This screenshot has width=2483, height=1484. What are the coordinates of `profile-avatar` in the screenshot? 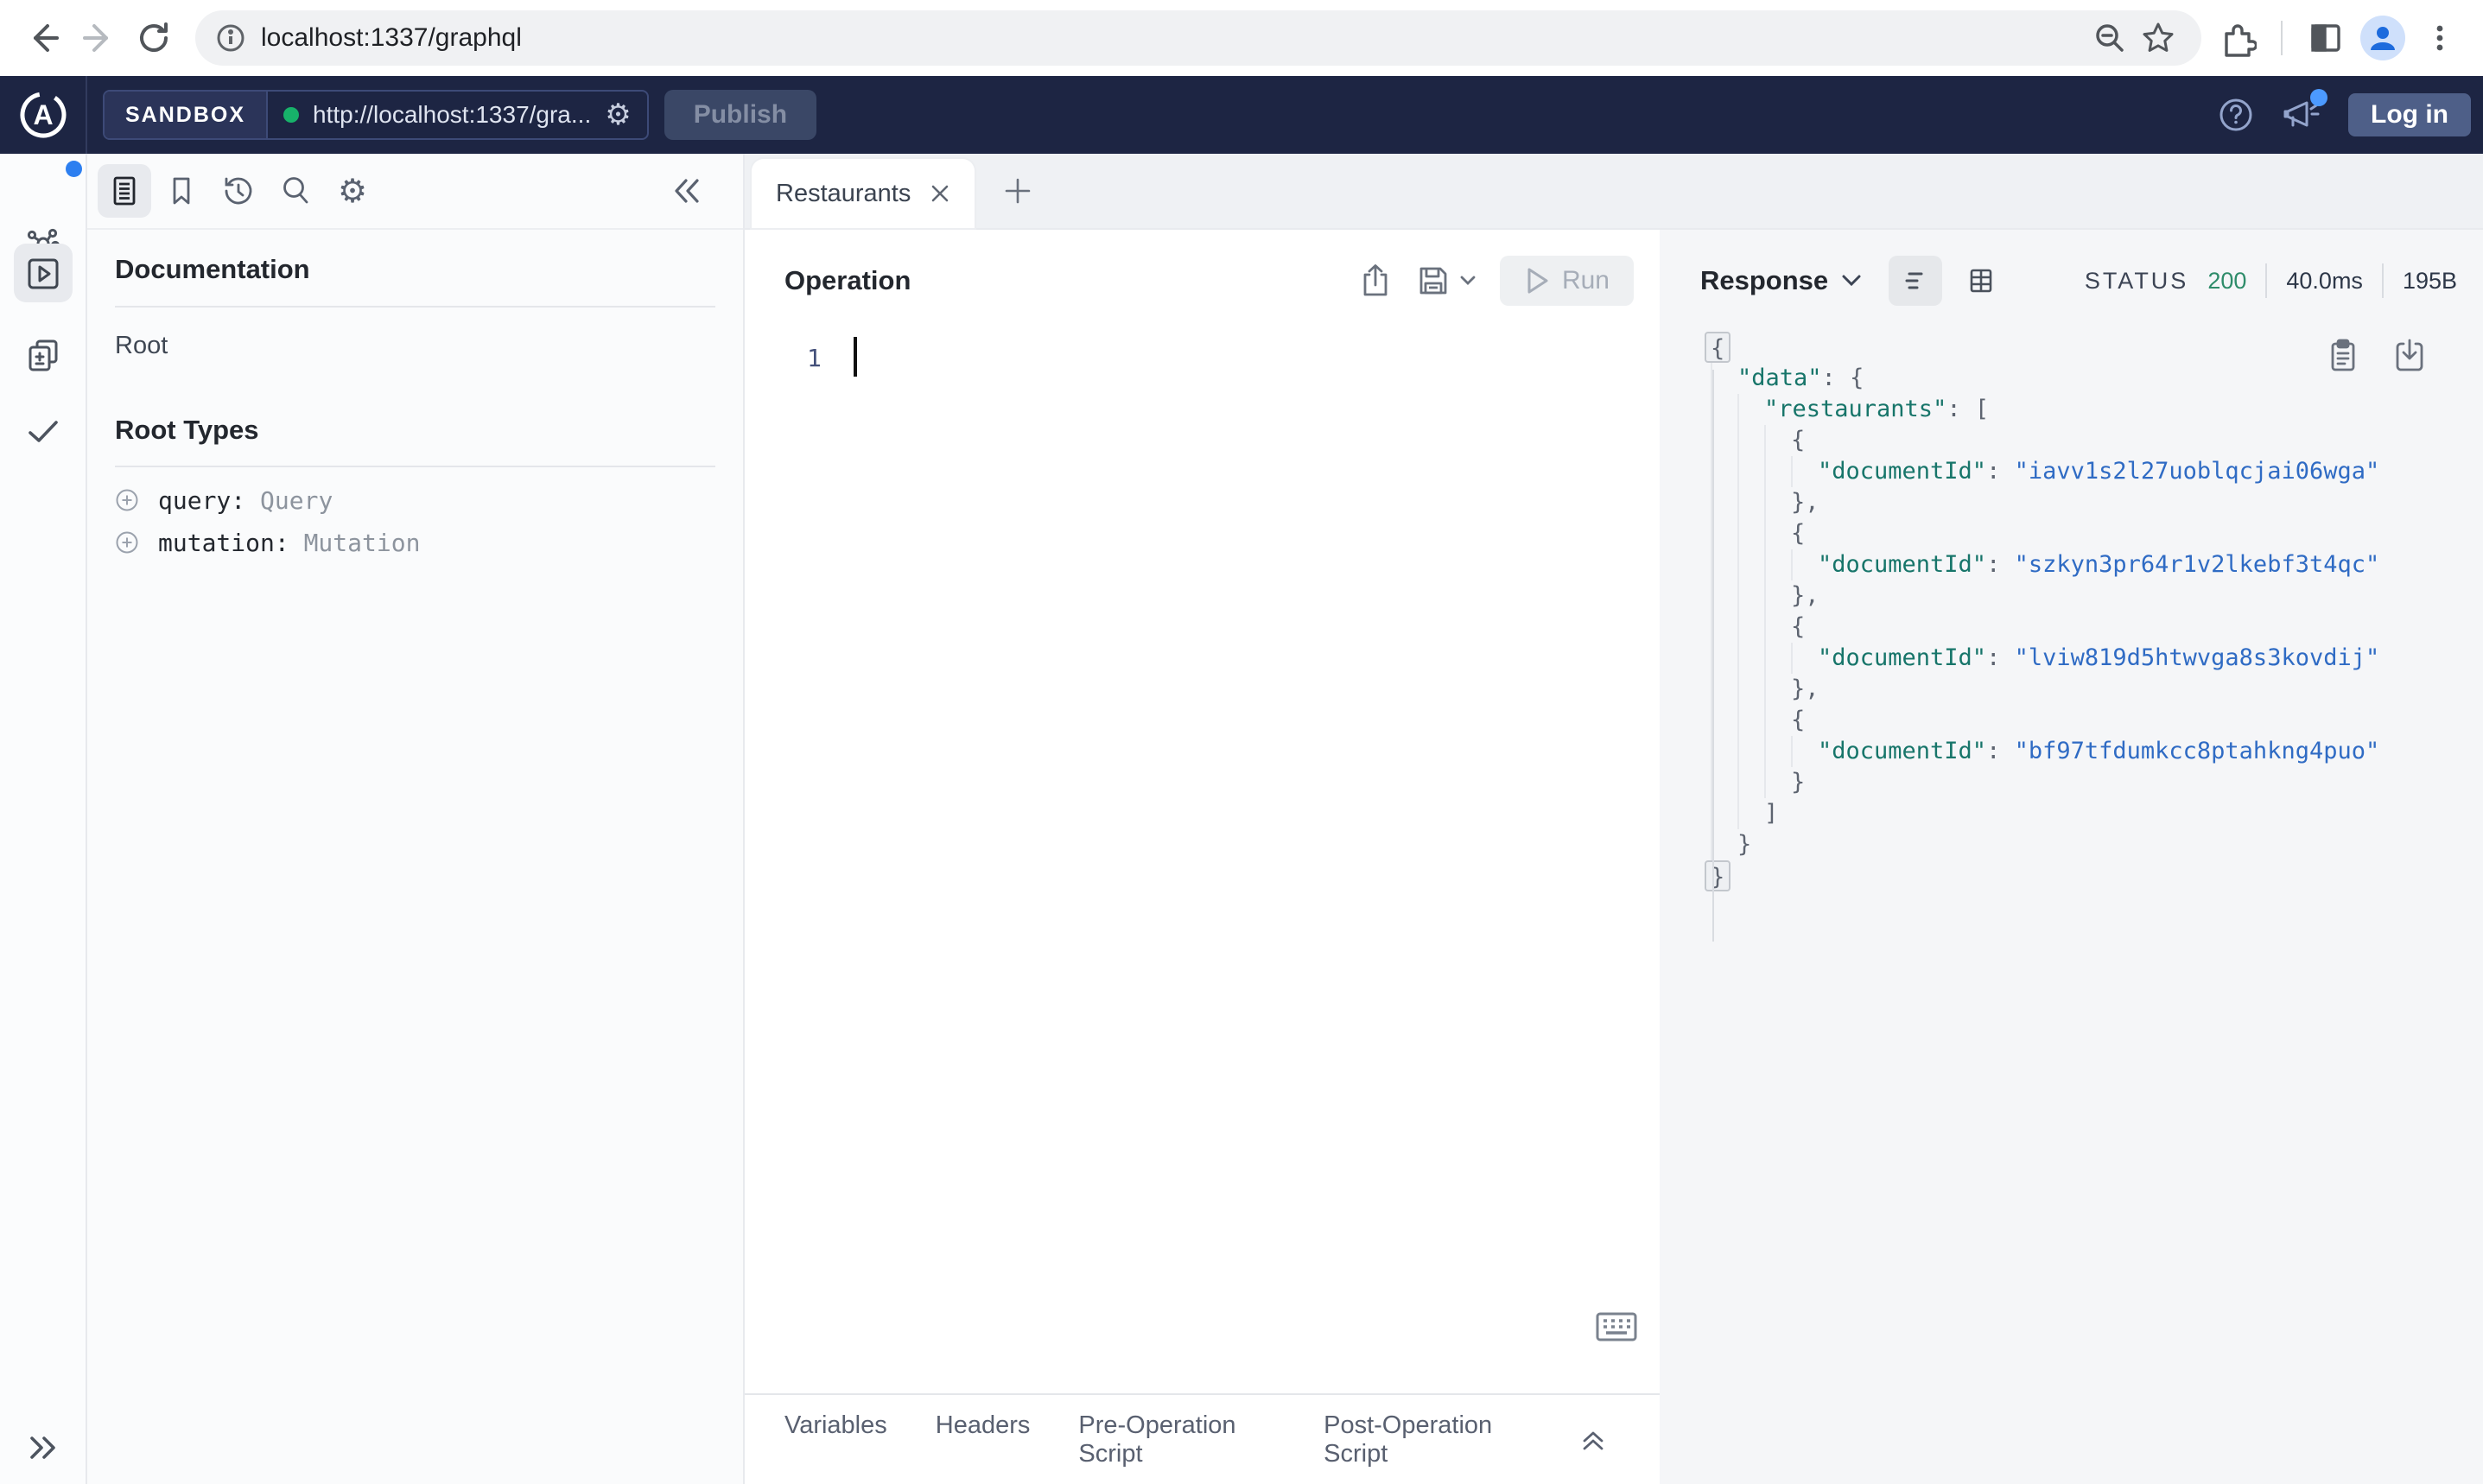 It's located at (2383, 38).